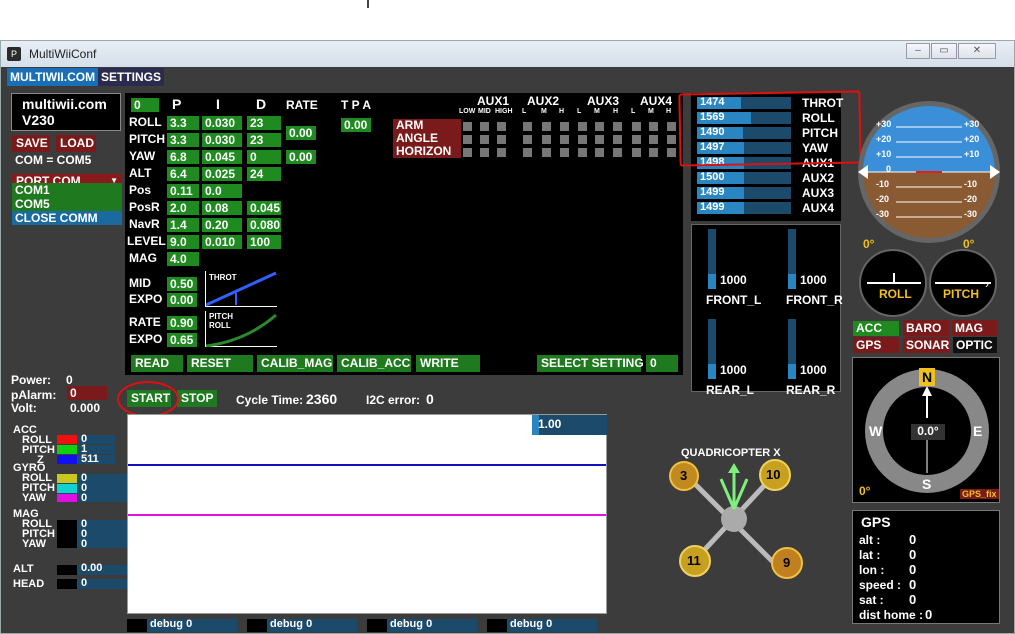  What do you see at coordinates (183, 191) in the screenshot?
I see `pid-p-input: 0.11` at bounding box center [183, 191].